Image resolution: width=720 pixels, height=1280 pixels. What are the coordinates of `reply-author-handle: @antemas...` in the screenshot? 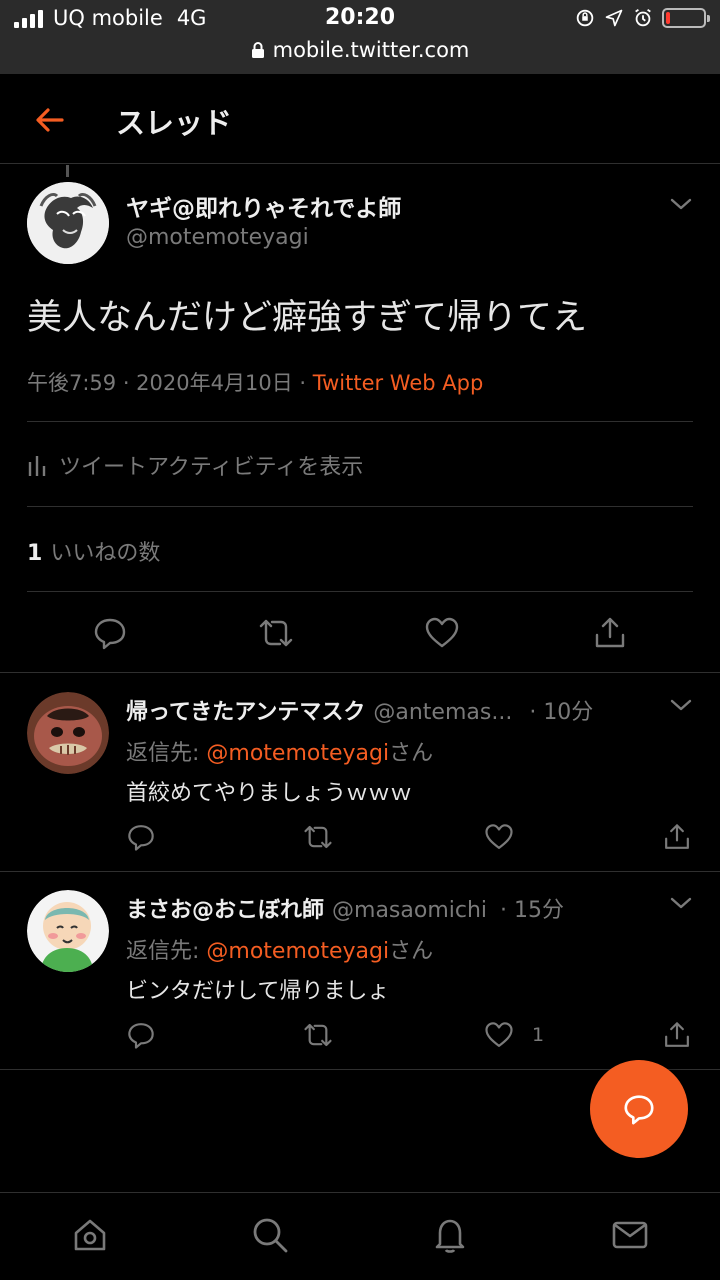 It's located at (442, 712).